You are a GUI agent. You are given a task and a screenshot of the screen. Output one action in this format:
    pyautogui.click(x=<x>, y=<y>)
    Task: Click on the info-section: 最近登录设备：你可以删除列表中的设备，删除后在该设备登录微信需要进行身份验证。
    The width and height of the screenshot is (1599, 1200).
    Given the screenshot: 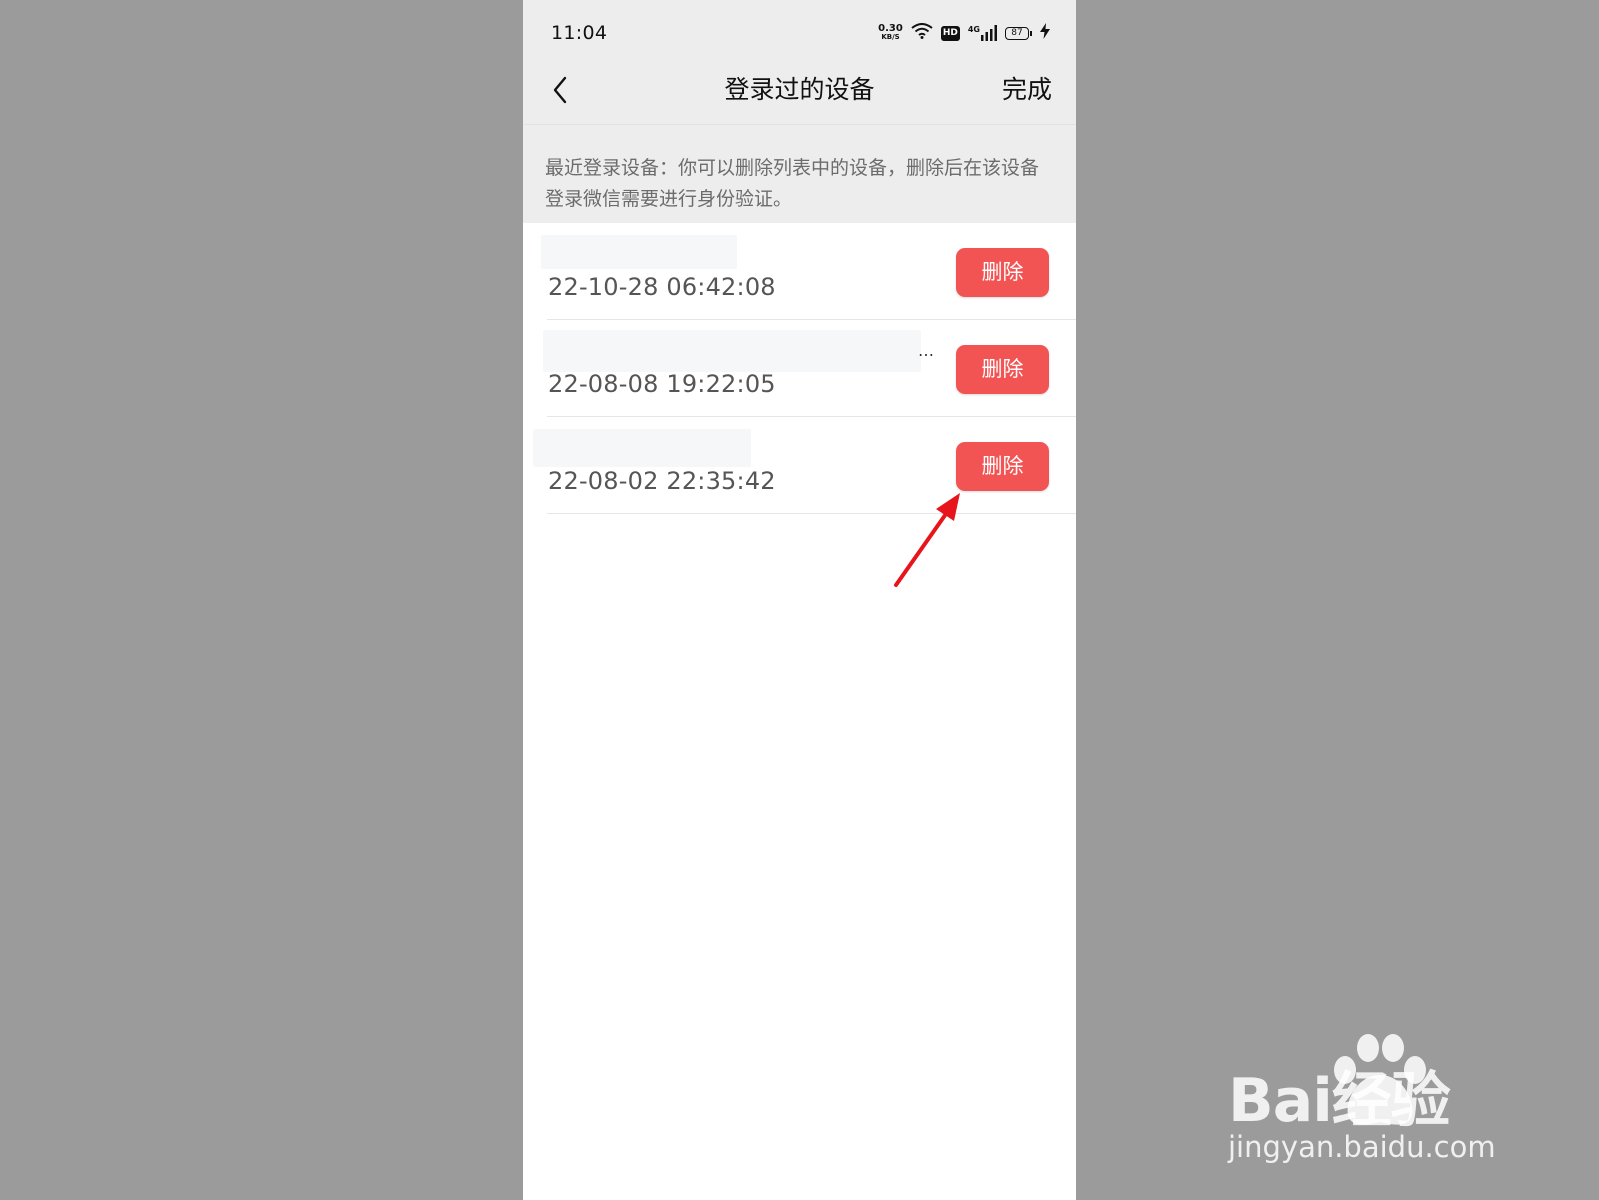 What is the action you would take?
    pyautogui.click(x=799, y=174)
    